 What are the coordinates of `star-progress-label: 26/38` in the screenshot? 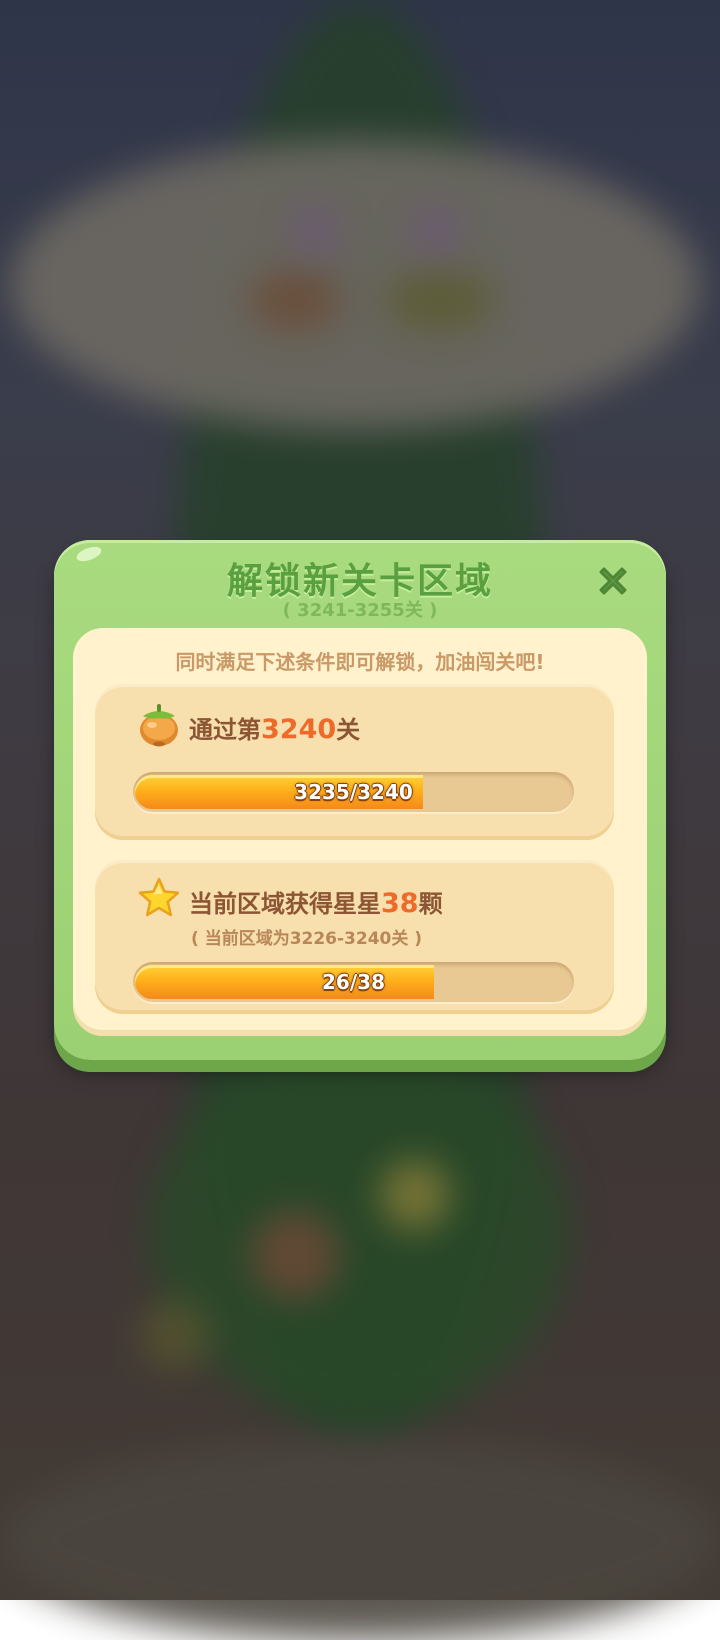 It's located at (353, 982).